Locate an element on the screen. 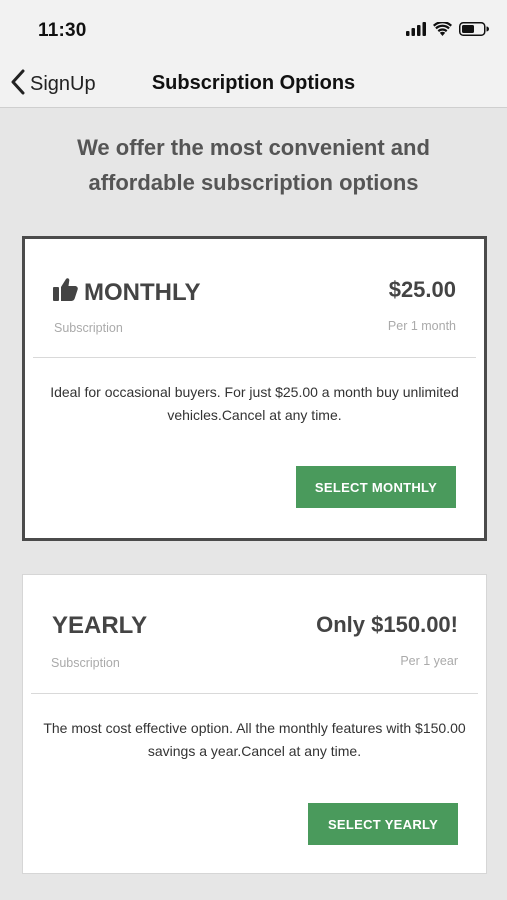  page-title: Subscription Options is located at coordinates (253, 83).